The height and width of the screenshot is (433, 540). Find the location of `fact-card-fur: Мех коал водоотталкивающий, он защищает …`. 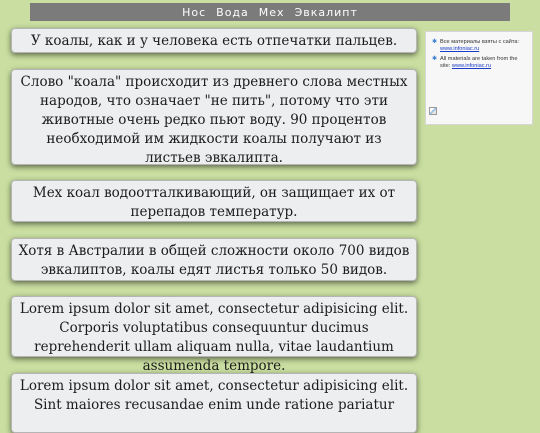

fact-card-fur: Мех коал водоотталкивающий, он защищает … is located at coordinates (214, 201).